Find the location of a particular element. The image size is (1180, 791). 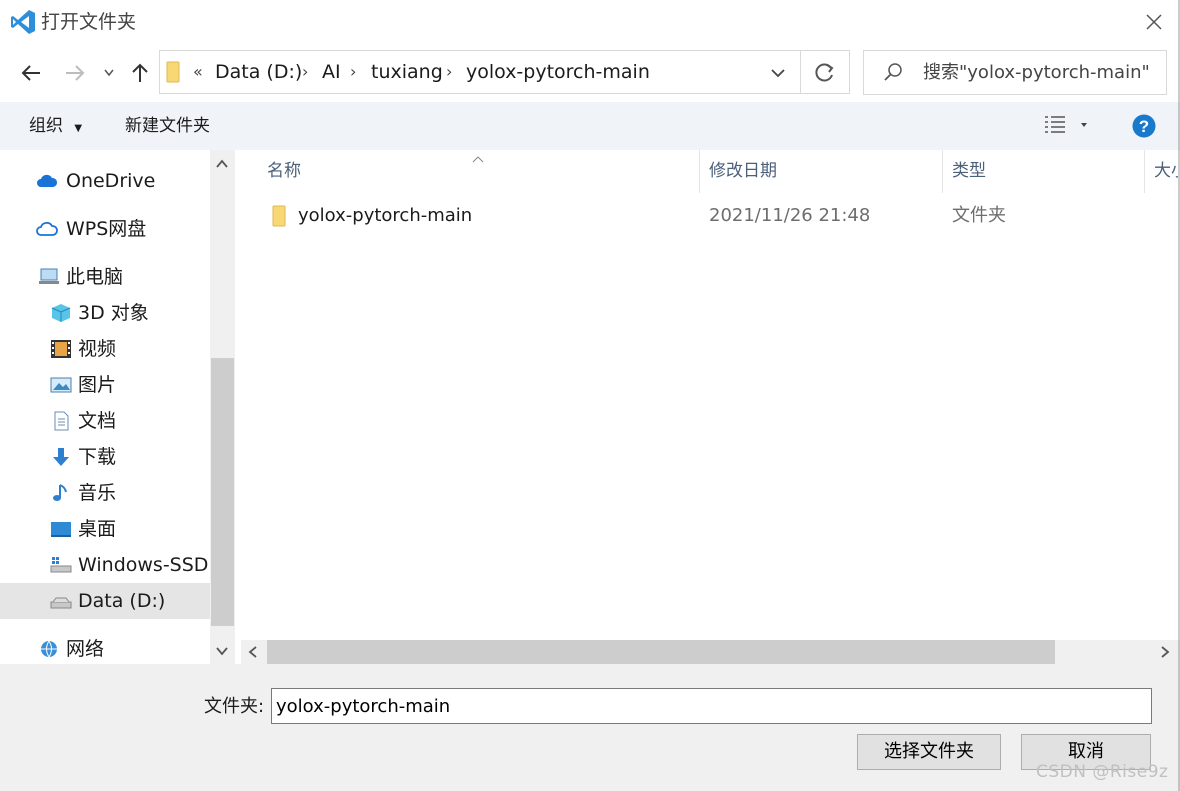

cloud-icon is located at coordinates (47, 180).